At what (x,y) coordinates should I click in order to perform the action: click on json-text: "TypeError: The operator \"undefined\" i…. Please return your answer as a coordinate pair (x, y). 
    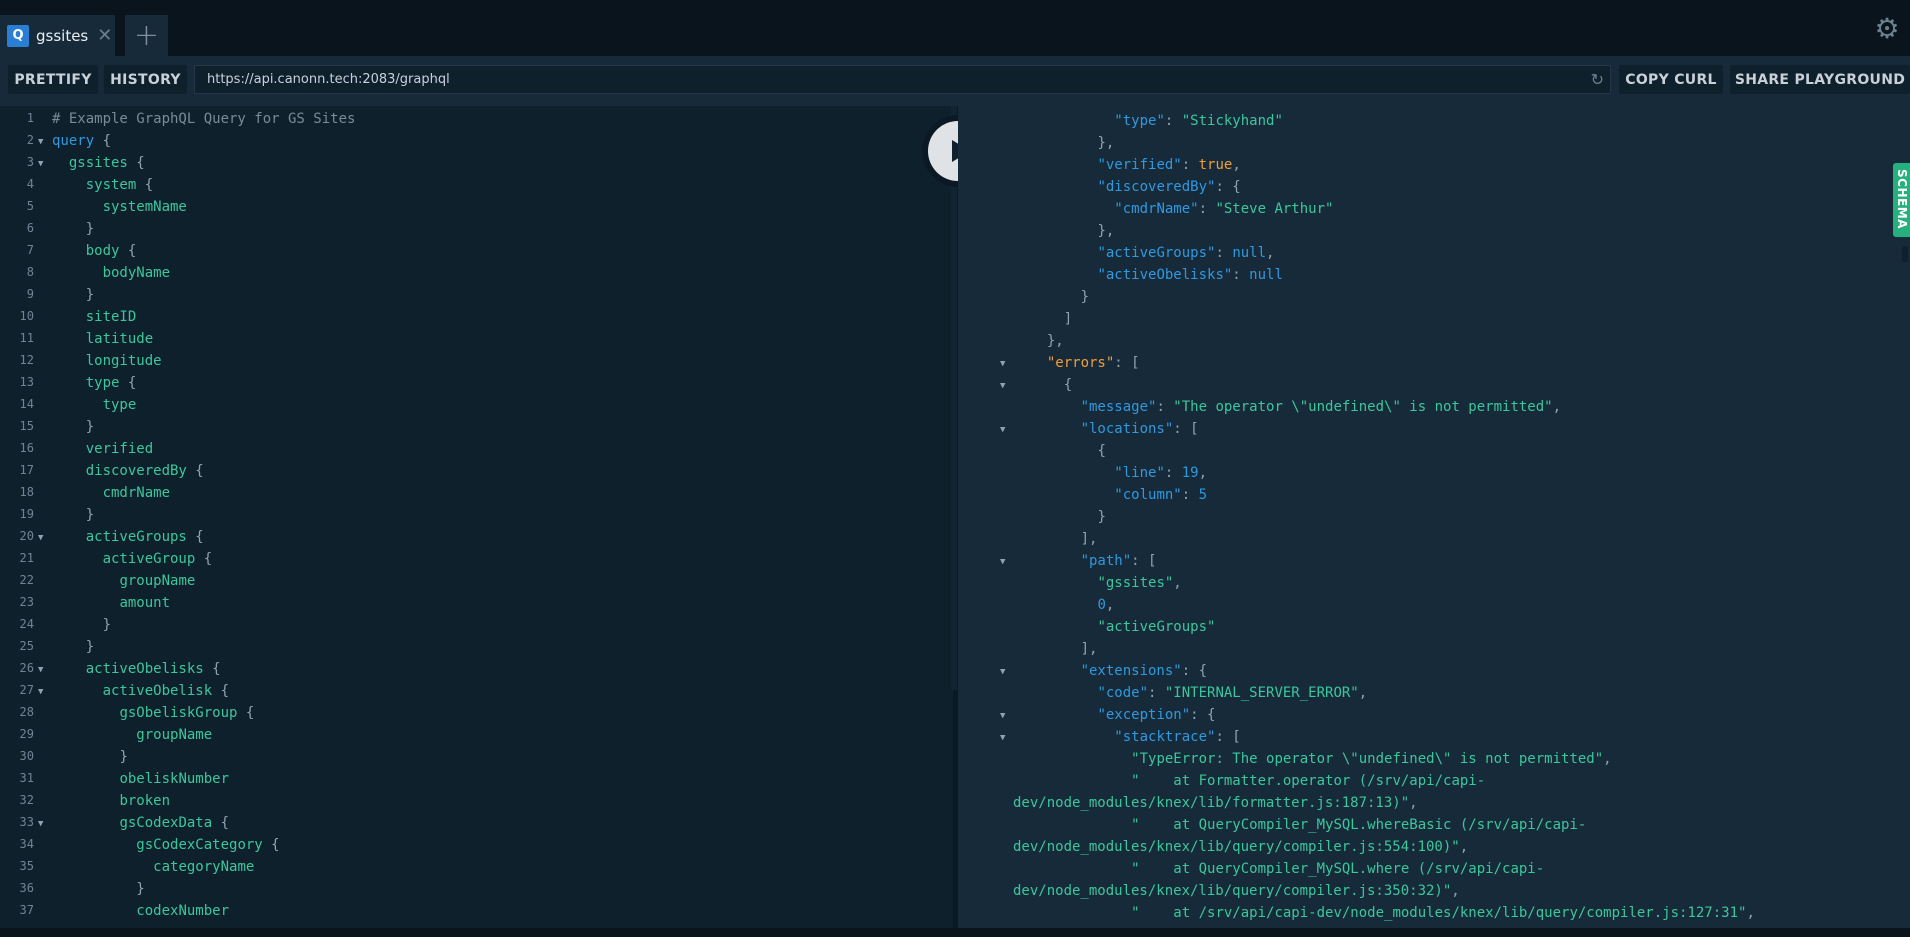
    Looking at the image, I should click on (1371, 759).